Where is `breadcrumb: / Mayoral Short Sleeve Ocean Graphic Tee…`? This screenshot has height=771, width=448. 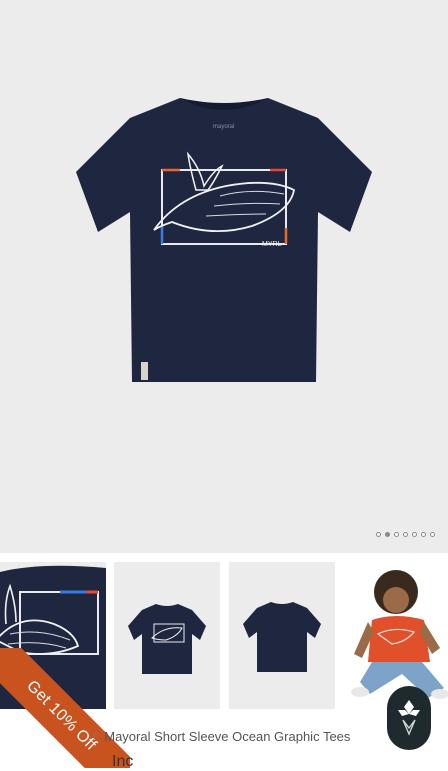
breadcrumb: / Mayoral Short Sleeve Ocean Graphic Tee… is located at coordinates (221, 736).